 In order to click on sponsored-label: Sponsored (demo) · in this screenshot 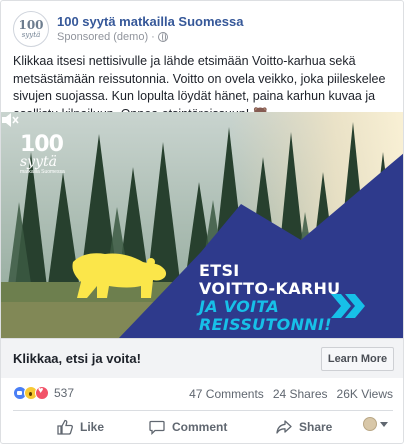, I will do `click(150, 37)`.